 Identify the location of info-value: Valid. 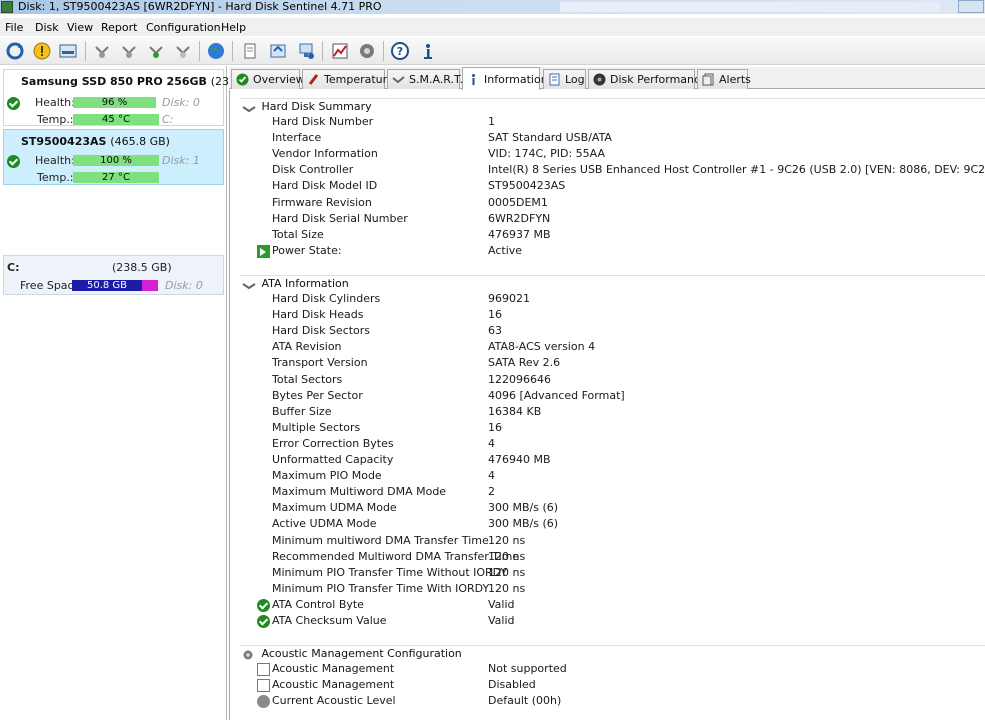
(501, 604).